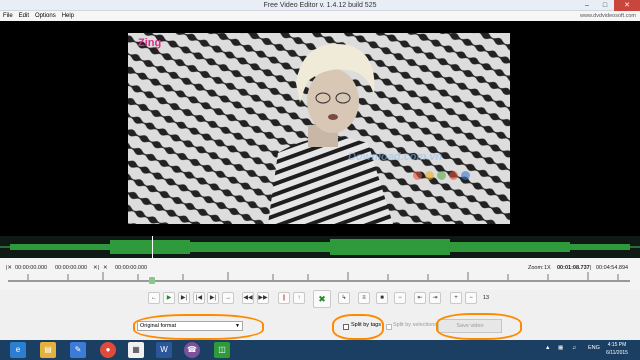 The image size is (640, 360). Describe the element at coordinates (441, 175) in the screenshot. I see `watermark-dots` at that location.